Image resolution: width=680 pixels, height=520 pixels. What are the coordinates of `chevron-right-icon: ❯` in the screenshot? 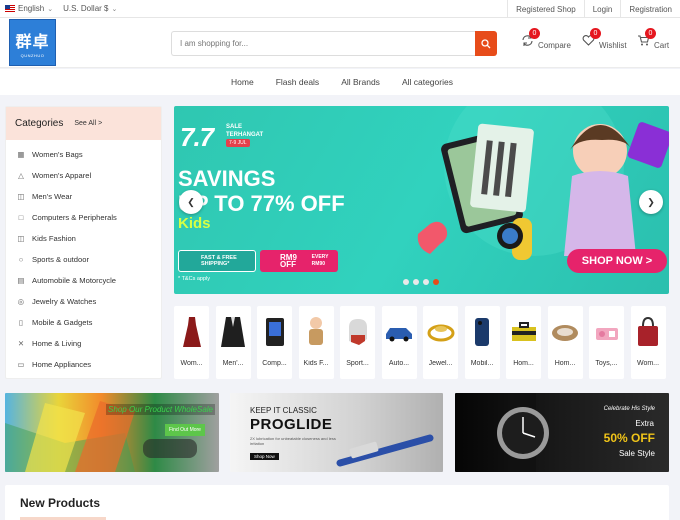 It's located at (651, 201).